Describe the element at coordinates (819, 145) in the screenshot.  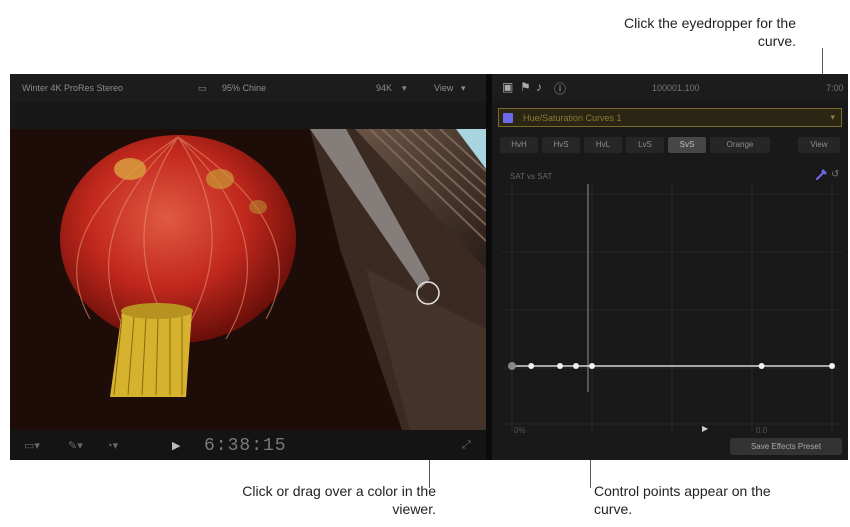
I see `curve-view-button: View` at that location.